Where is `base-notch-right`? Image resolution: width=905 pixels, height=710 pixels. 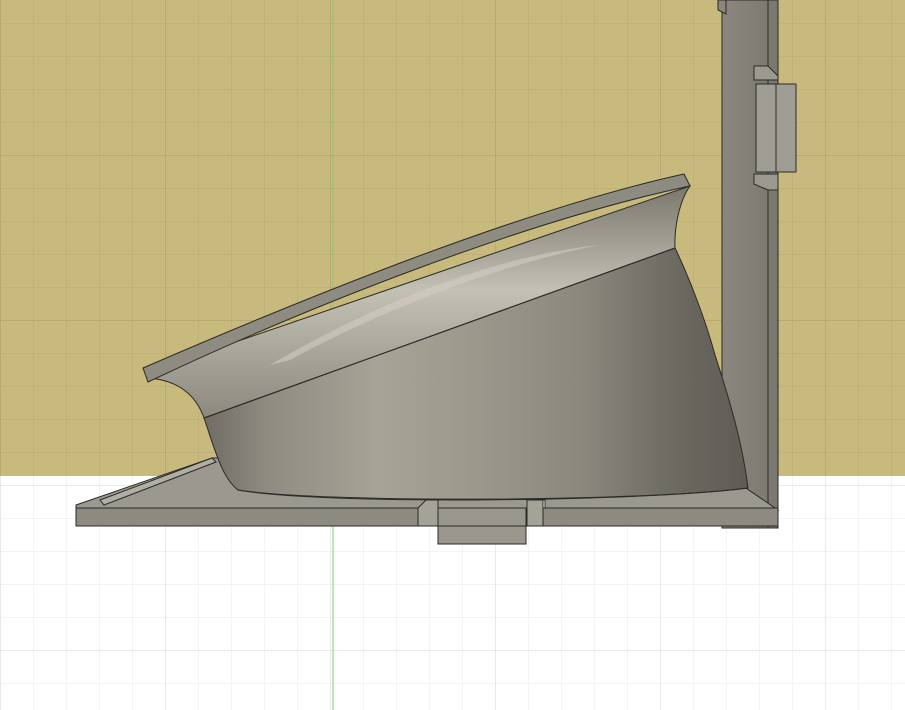
base-notch-right is located at coordinates (535, 513).